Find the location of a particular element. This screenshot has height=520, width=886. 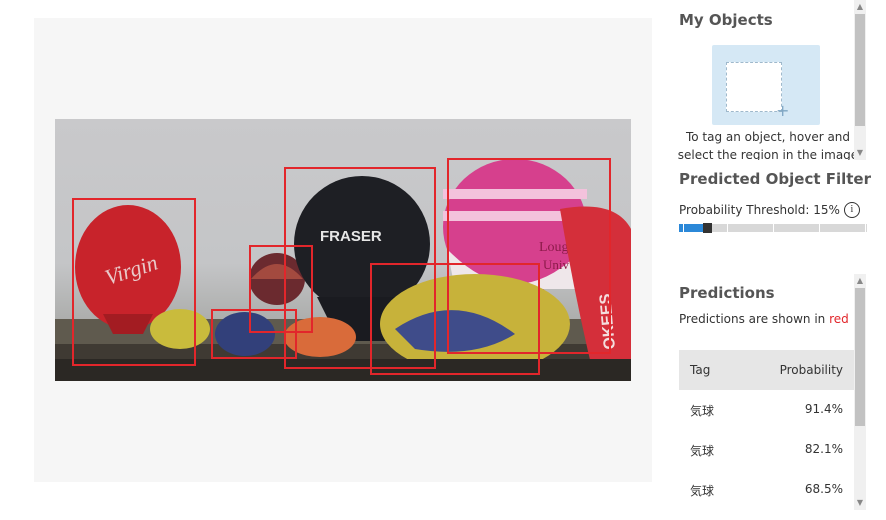

filter-title: Predicted Object Filter is located at coordinates (775, 179).